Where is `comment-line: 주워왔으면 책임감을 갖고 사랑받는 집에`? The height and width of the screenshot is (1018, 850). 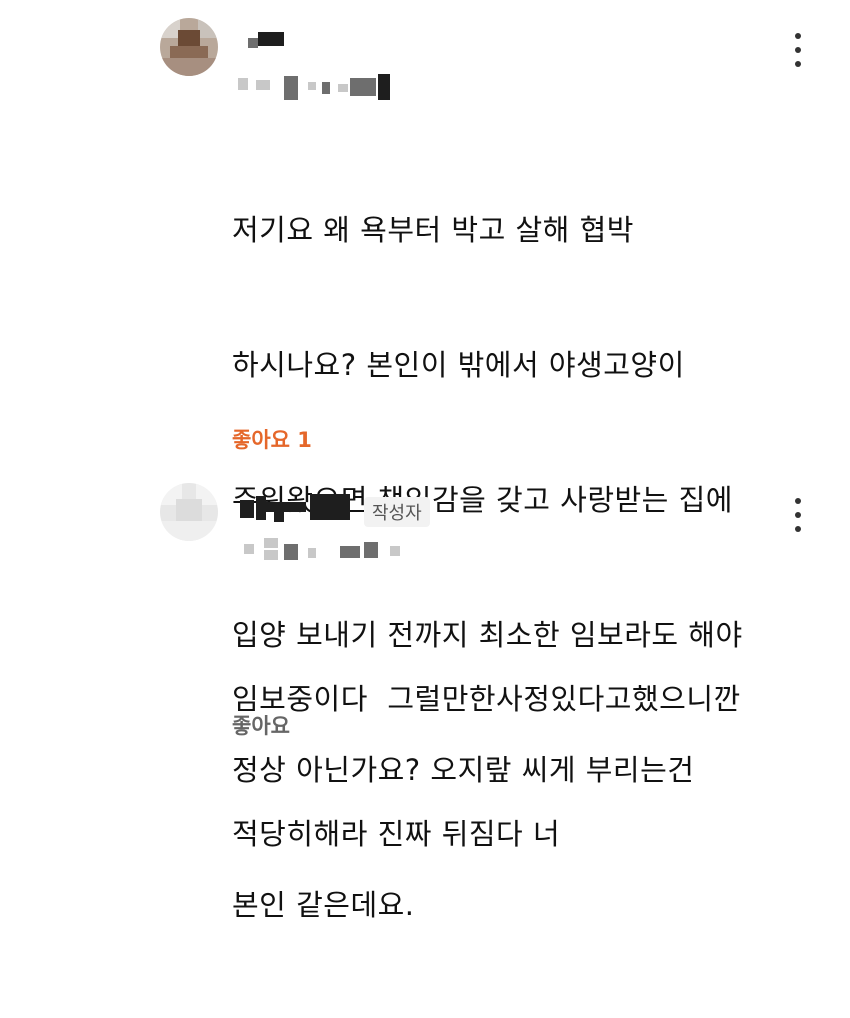
comment-line: 주워왔으면 책임감을 갖고 사랑받는 집에 is located at coordinates (482, 500).